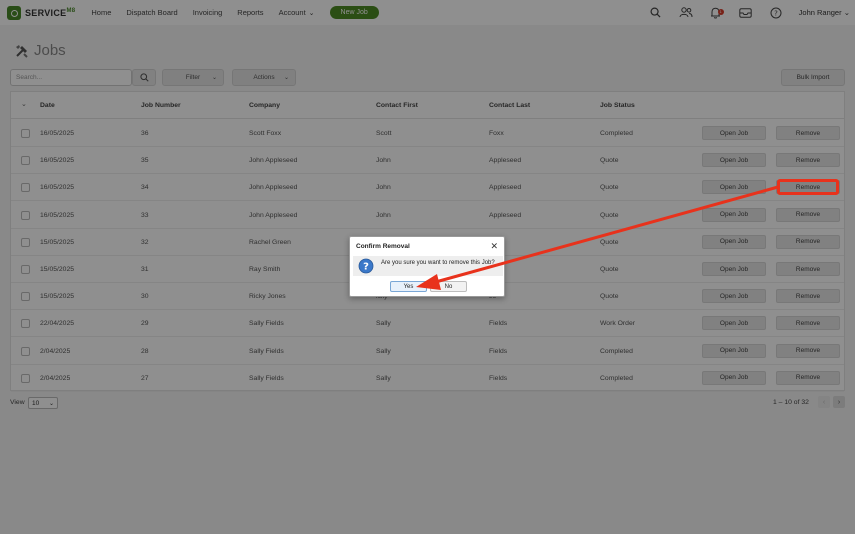 The width and height of the screenshot is (855, 534). I want to click on no-button: No, so click(448, 286).